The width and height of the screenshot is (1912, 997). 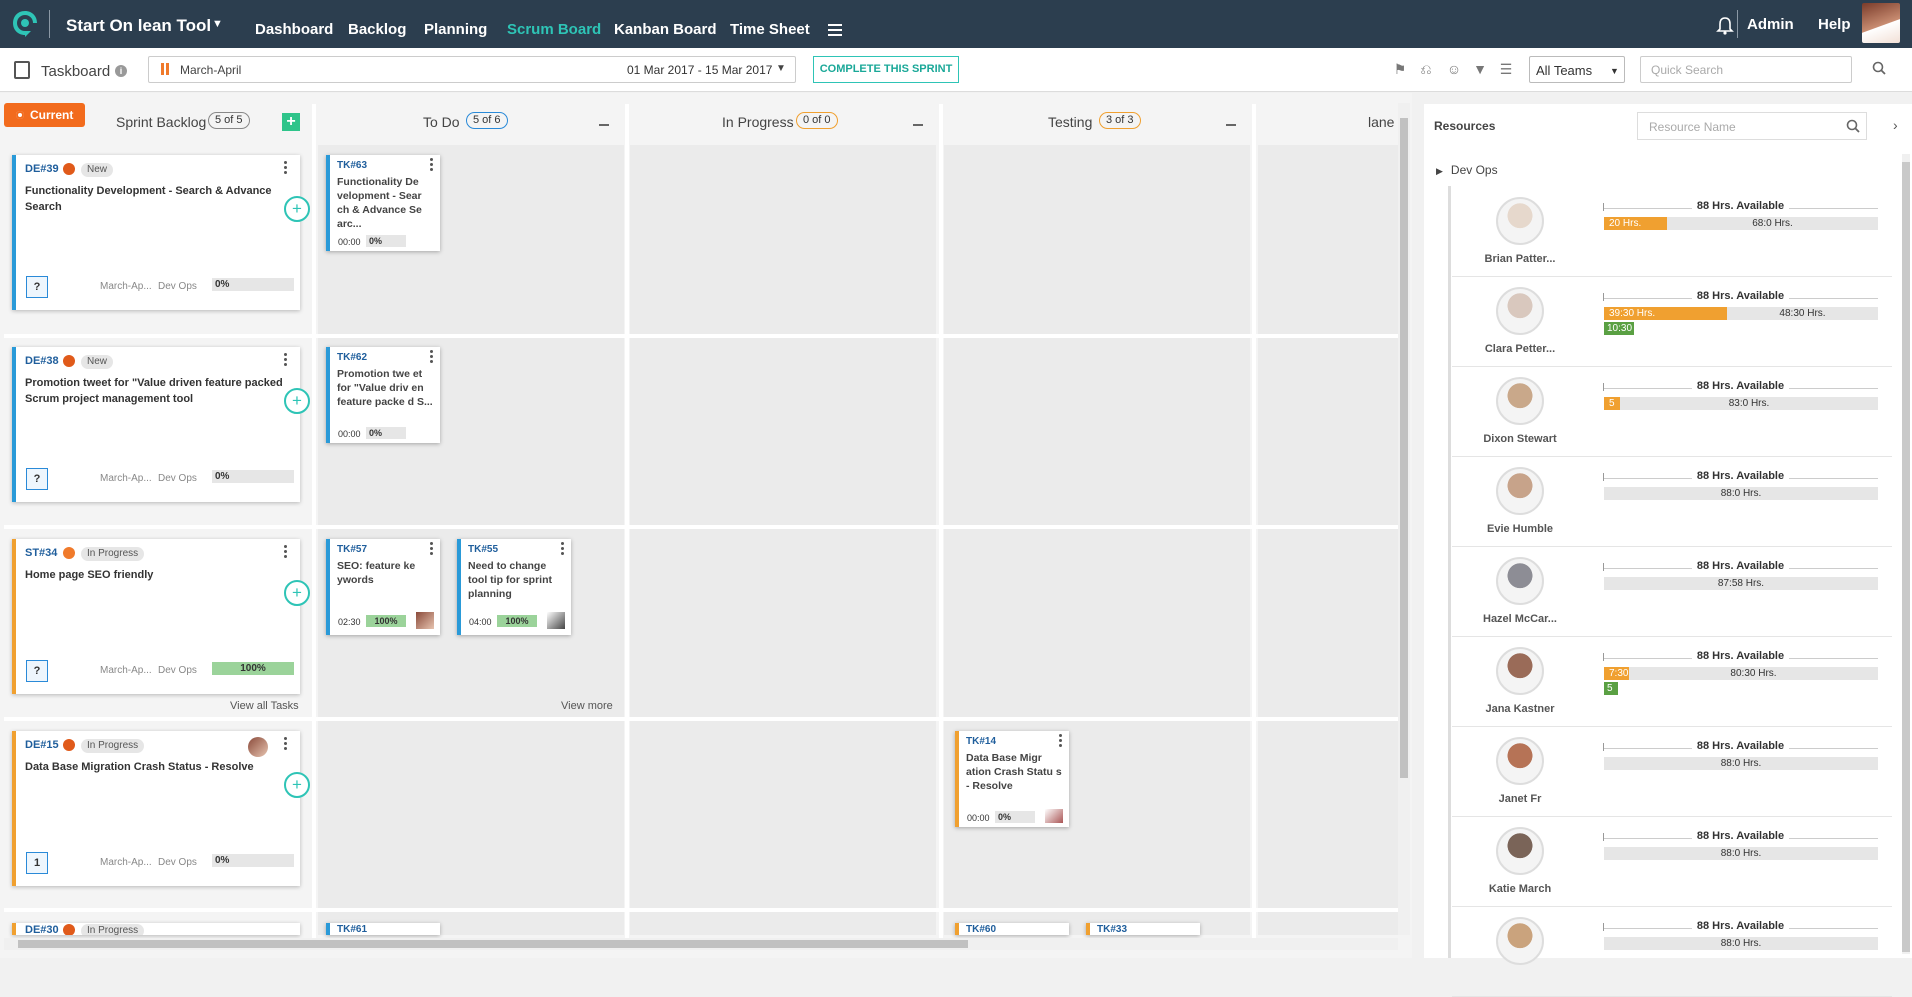 What do you see at coordinates (41, 553) in the screenshot?
I see `story-id: ST#34` at bounding box center [41, 553].